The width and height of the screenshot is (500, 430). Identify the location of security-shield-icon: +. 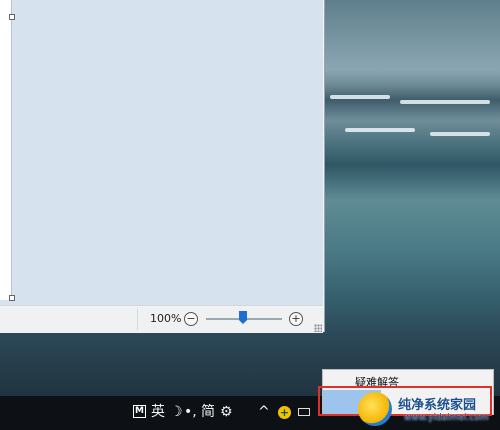
(284, 412).